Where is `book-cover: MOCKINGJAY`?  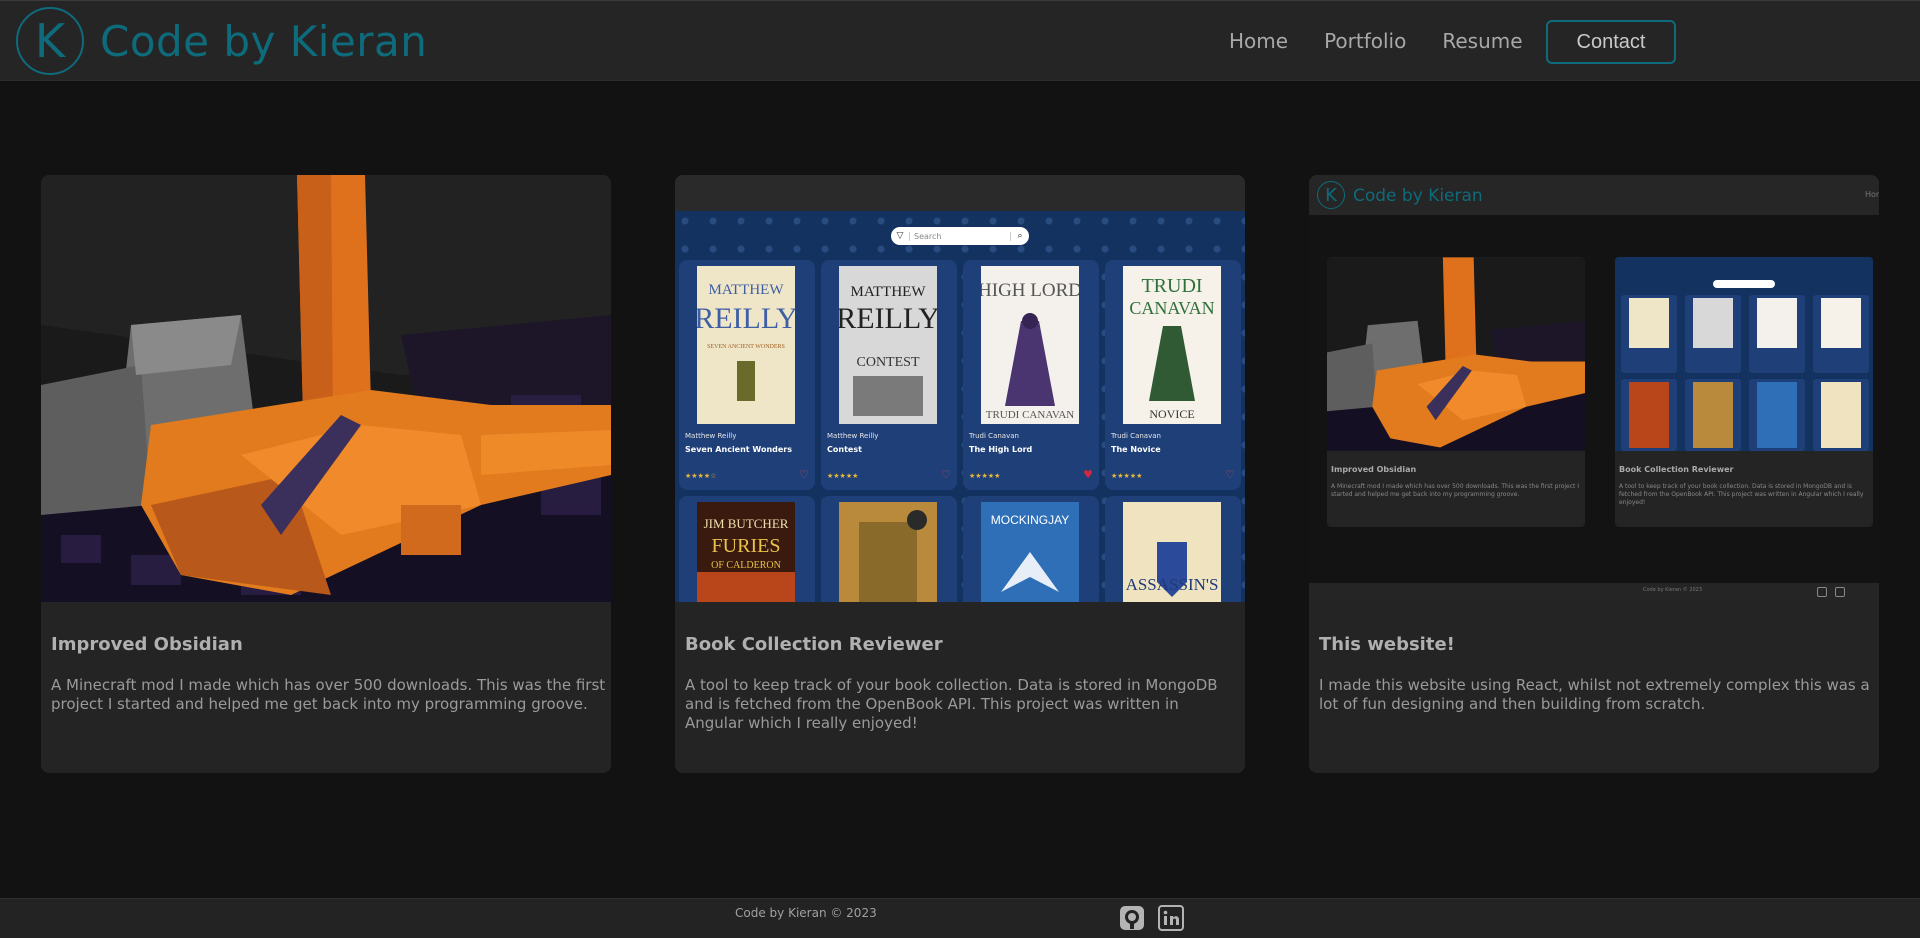
book-cover: MOCKINGJAY is located at coordinates (1030, 552).